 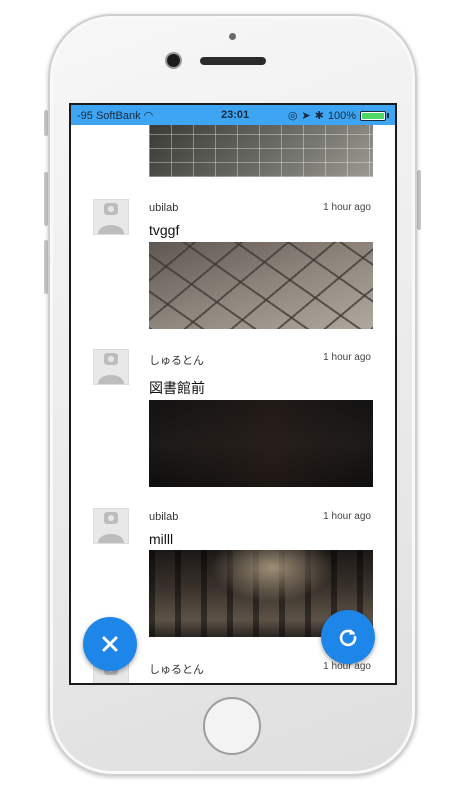 What do you see at coordinates (261, 285) in the screenshot?
I see `tile-floor-photo` at bounding box center [261, 285].